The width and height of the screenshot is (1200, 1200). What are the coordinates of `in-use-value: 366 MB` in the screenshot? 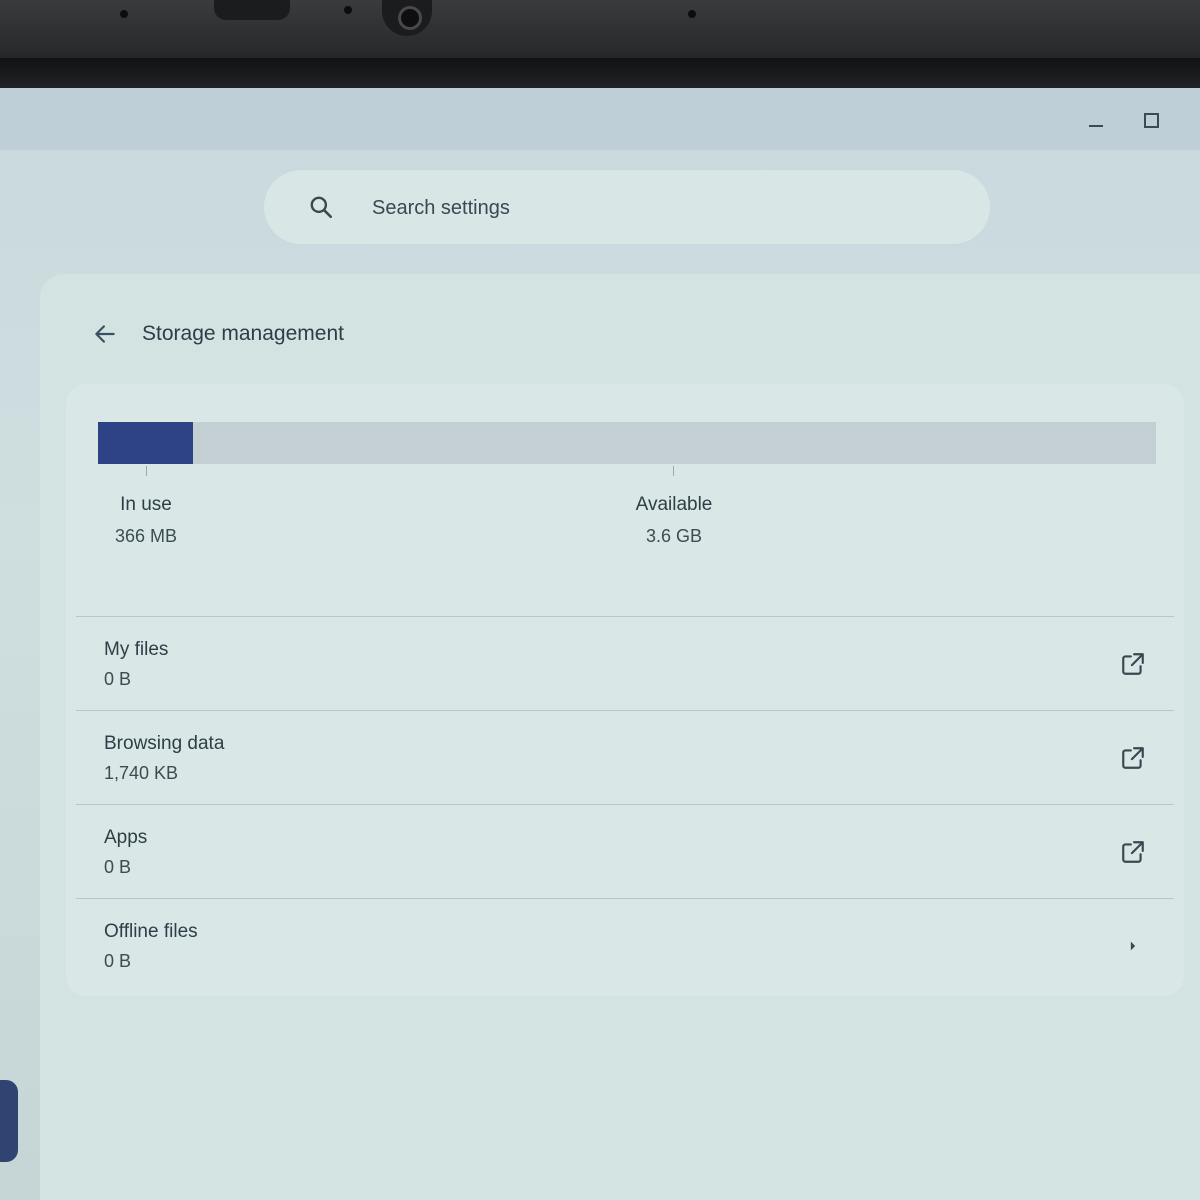 It's located at (146, 536).